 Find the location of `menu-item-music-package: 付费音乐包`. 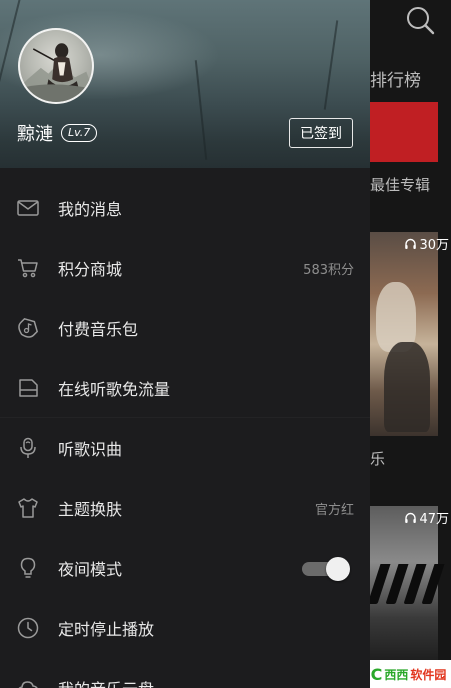

menu-item-music-package: 付费音乐包 is located at coordinates (185, 328).